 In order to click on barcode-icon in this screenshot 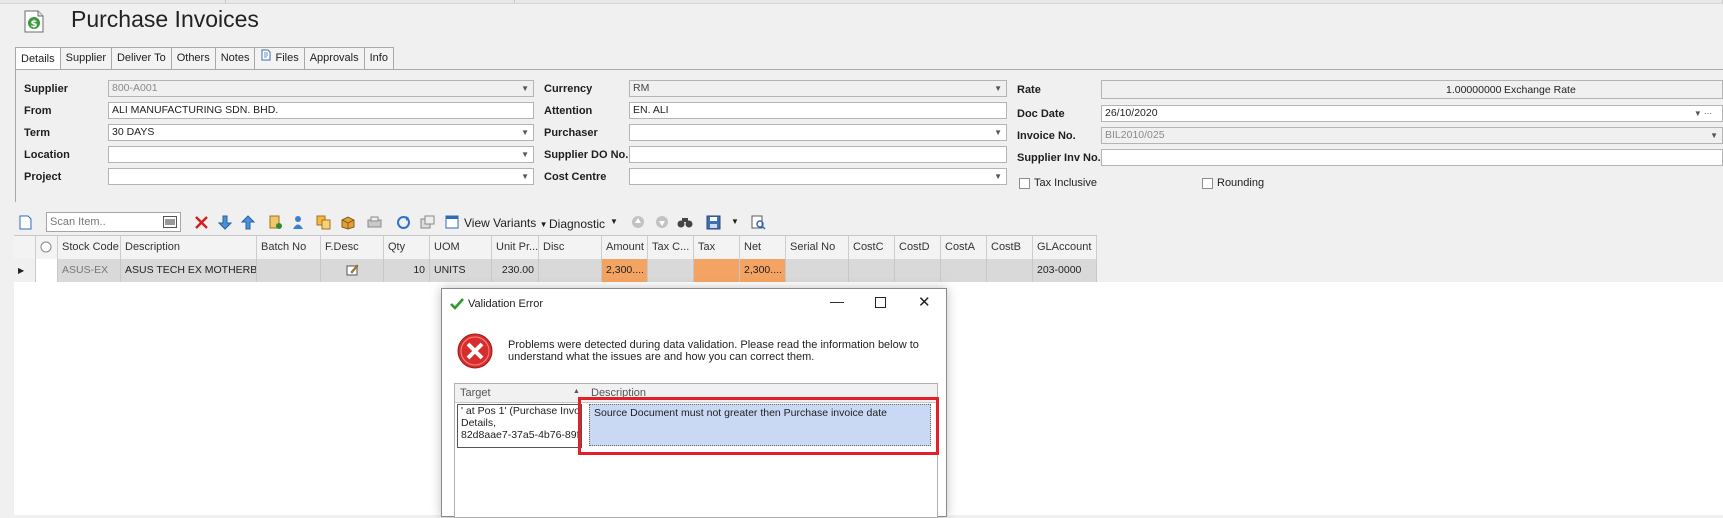, I will do `click(170, 225)`.